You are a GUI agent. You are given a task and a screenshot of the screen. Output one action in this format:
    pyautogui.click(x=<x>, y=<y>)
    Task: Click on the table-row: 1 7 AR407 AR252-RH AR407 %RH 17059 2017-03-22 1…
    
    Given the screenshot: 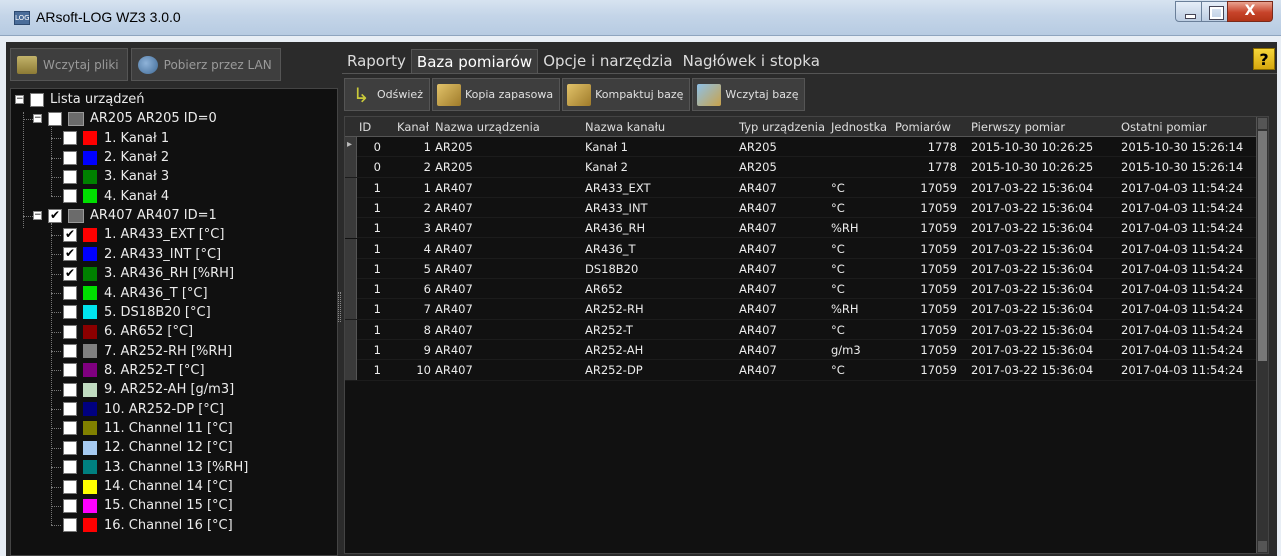 What is the action you would take?
    pyautogui.click(x=801, y=309)
    